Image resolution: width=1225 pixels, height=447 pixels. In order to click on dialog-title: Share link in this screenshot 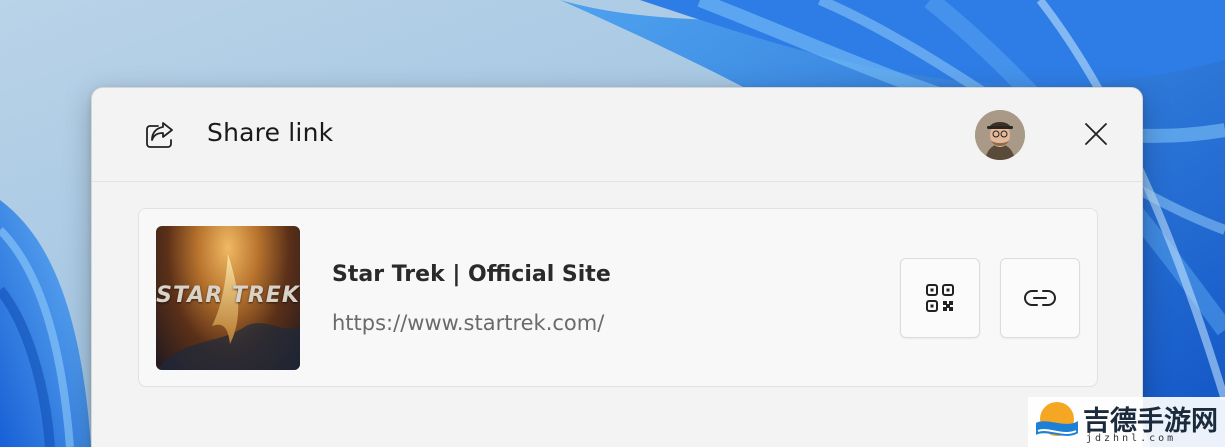, I will do `click(270, 132)`.